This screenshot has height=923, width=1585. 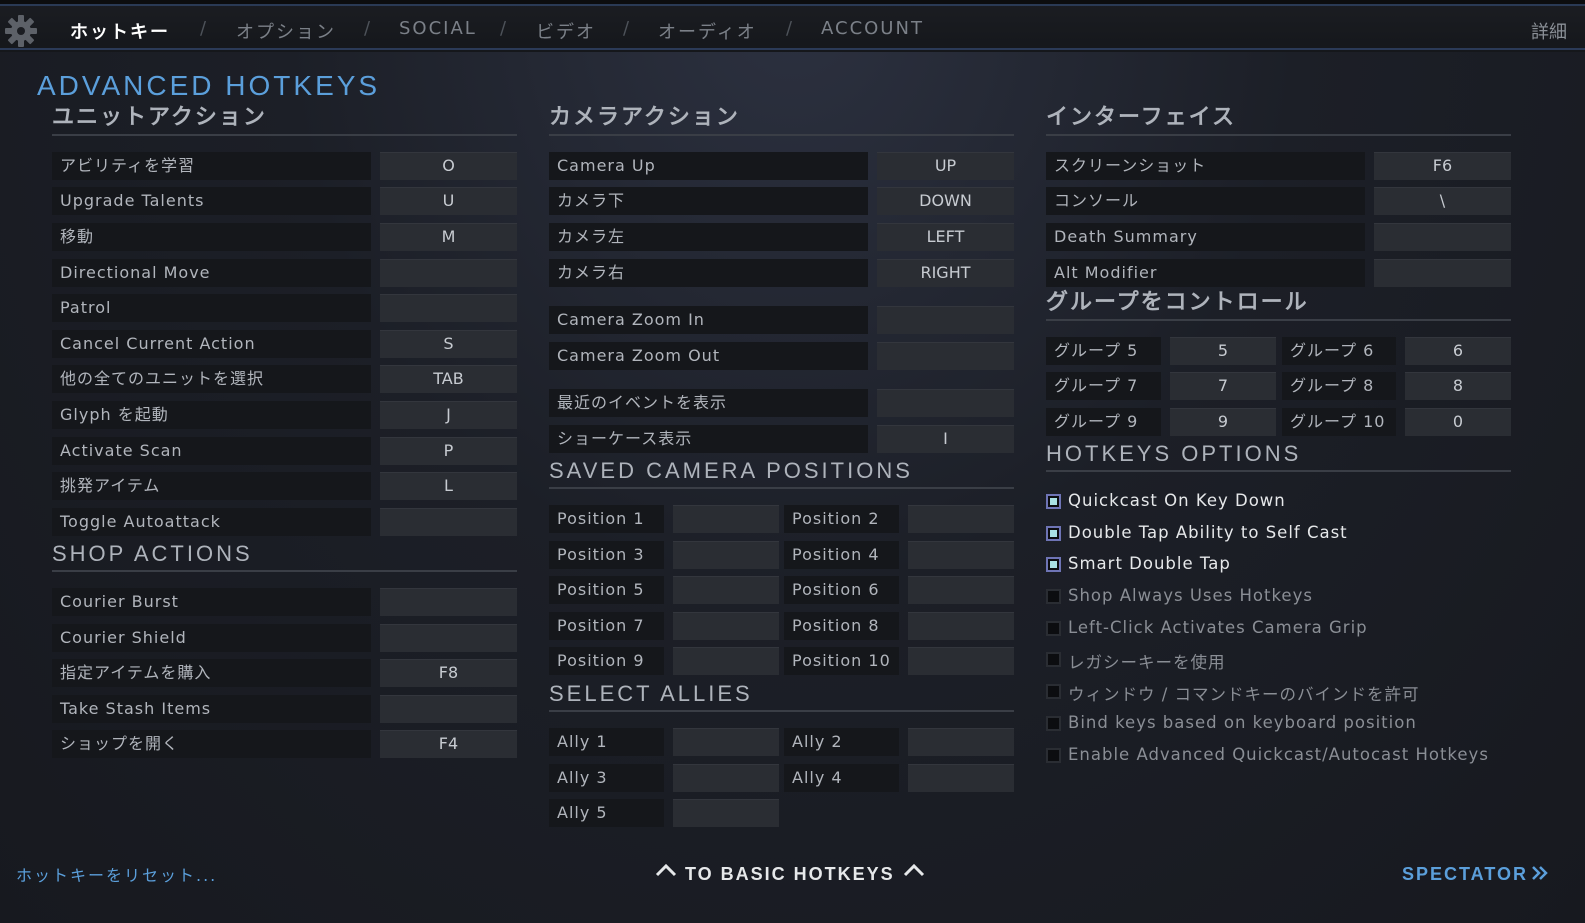 I want to click on hotkey-binding: F4, so click(x=448, y=744).